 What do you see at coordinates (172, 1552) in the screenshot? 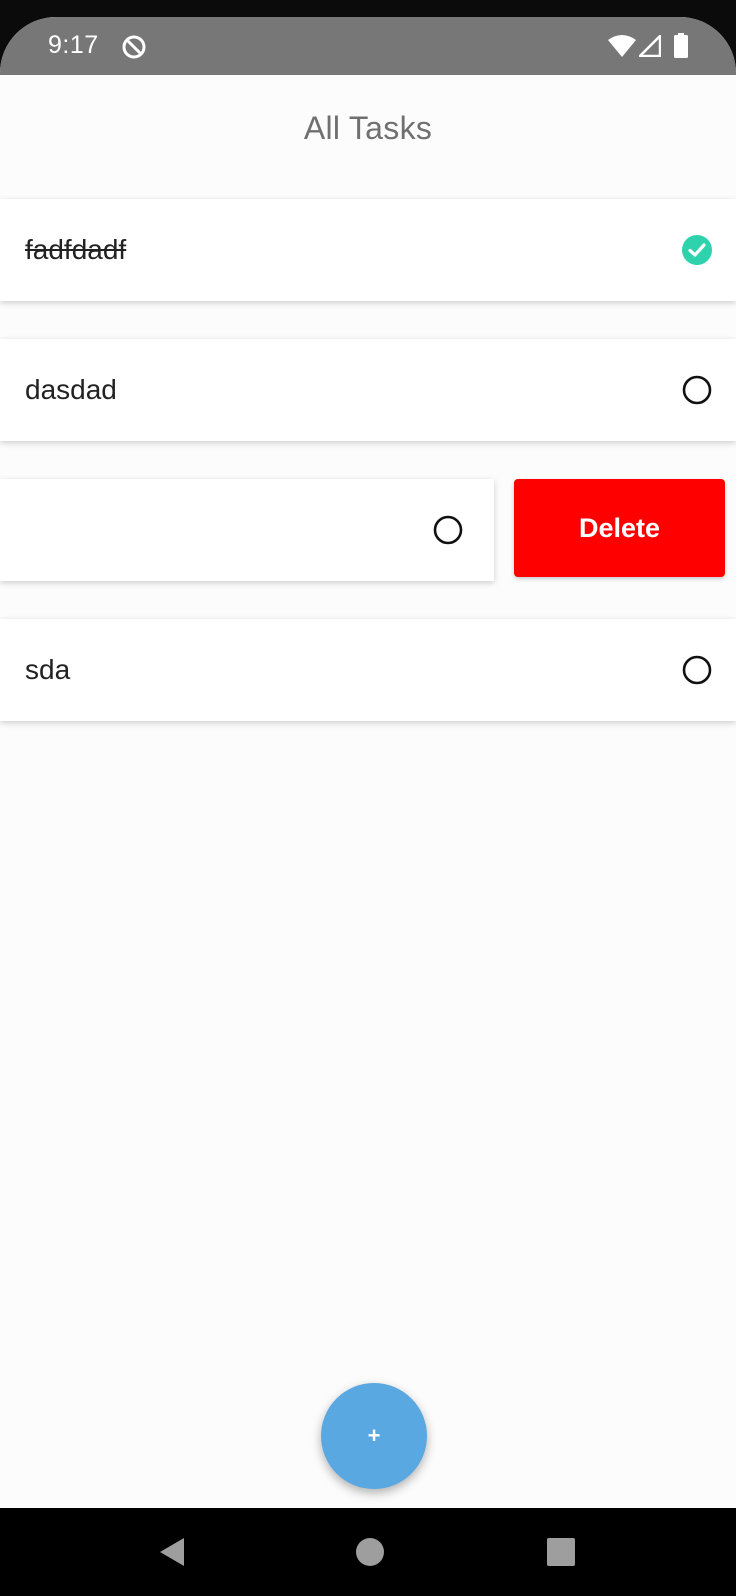
I see `back-icon` at bounding box center [172, 1552].